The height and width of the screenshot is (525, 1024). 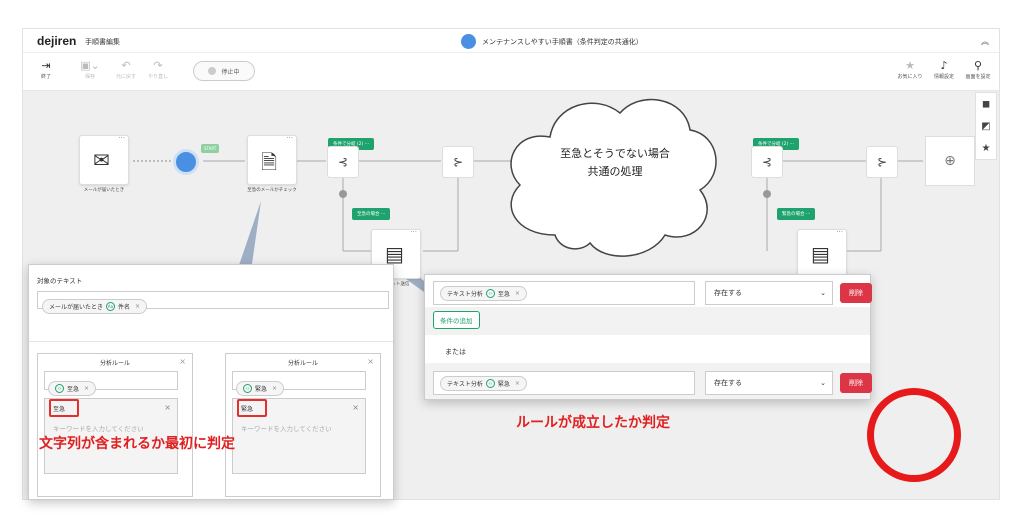 What do you see at coordinates (210, 148) in the screenshot?
I see `start-badge: START` at bounding box center [210, 148].